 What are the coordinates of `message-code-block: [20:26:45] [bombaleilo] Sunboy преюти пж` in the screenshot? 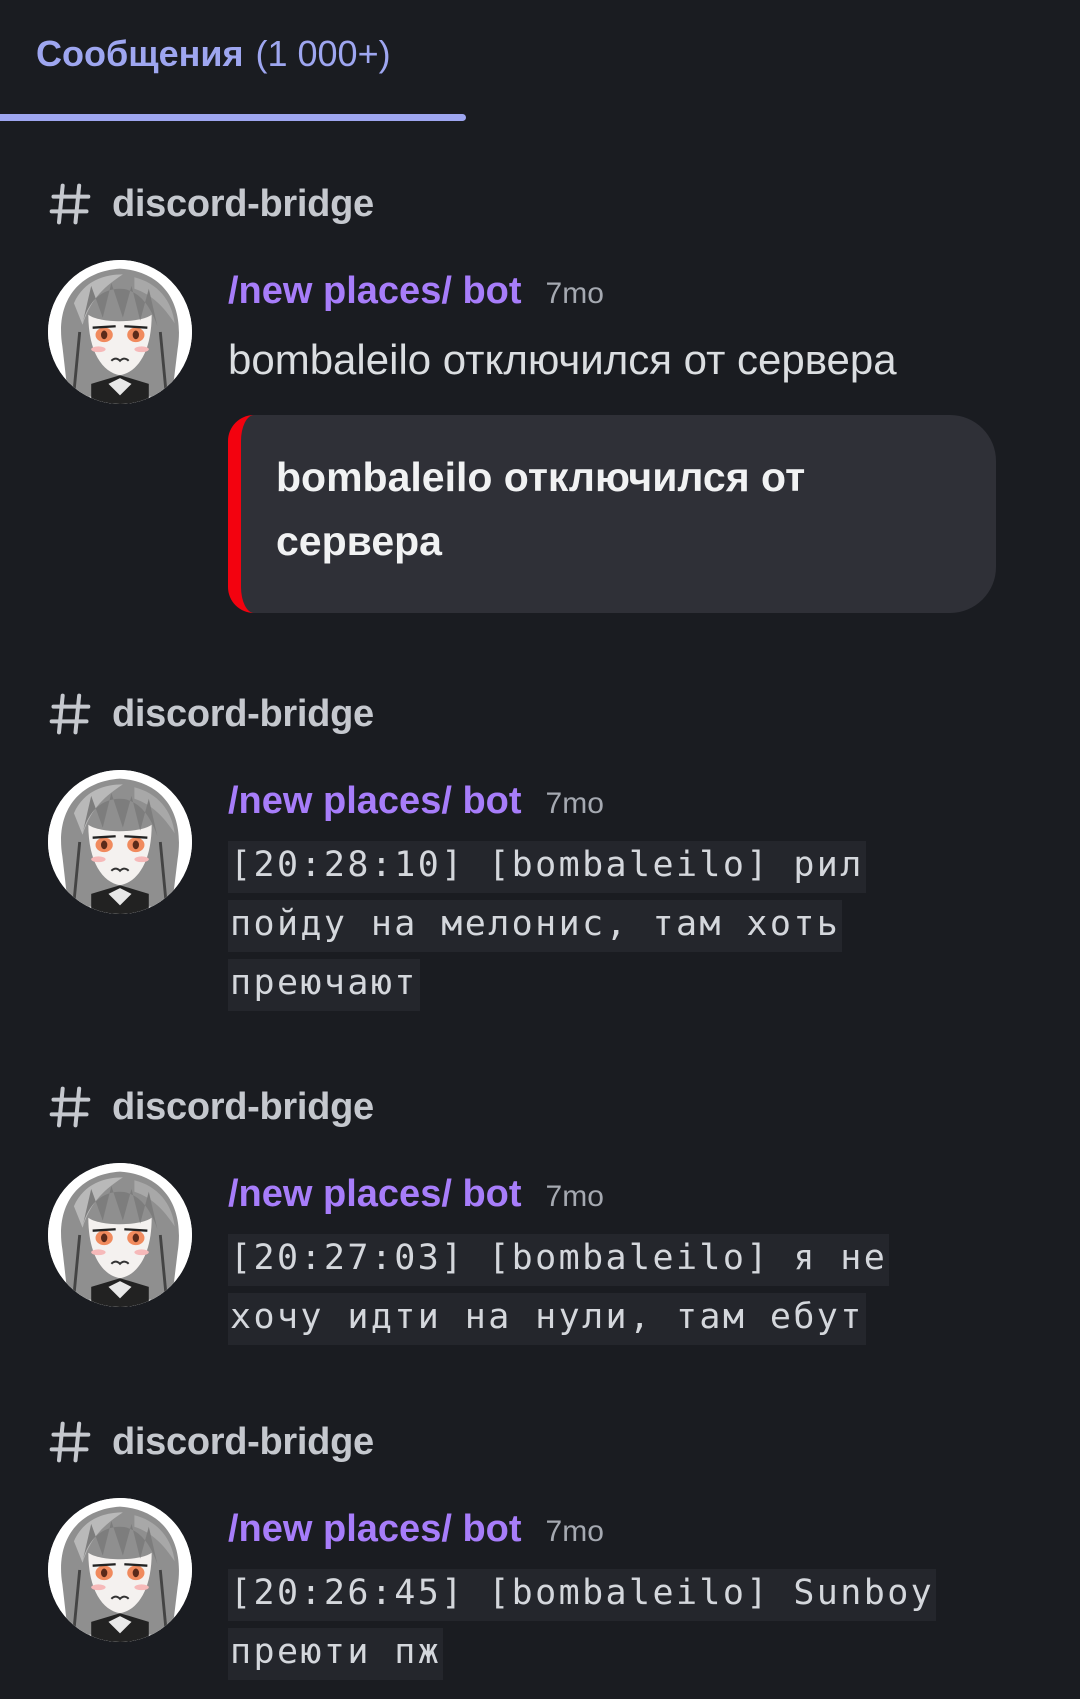 It's located at (608, 1623).